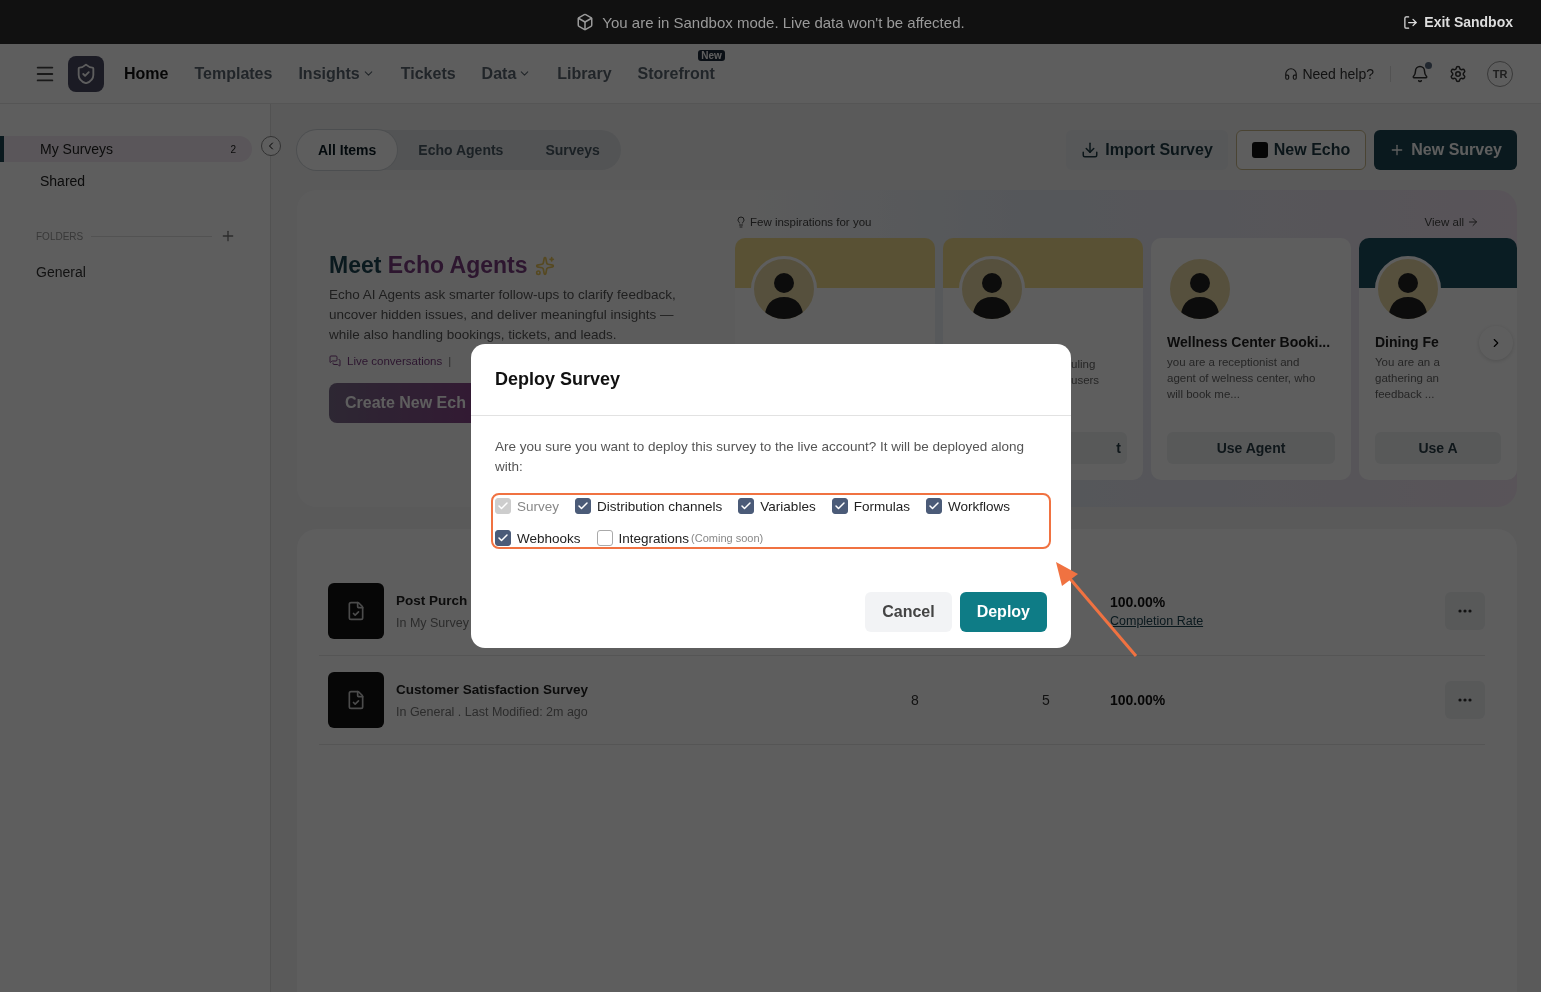  I want to click on hero-description: Echo AI Agents ask smarter follow-ups to clarify feedback, uncover hidden issues, and deliver meaningful insights — while also handling bookings, tickets, and leads., so click(503, 315).